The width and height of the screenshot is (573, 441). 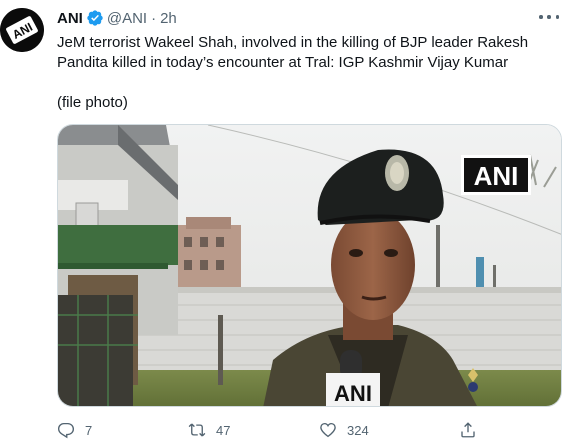 What do you see at coordinates (353, 393) in the screenshot?
I see `mic-label: ANI` at bounding box center [353, 393].